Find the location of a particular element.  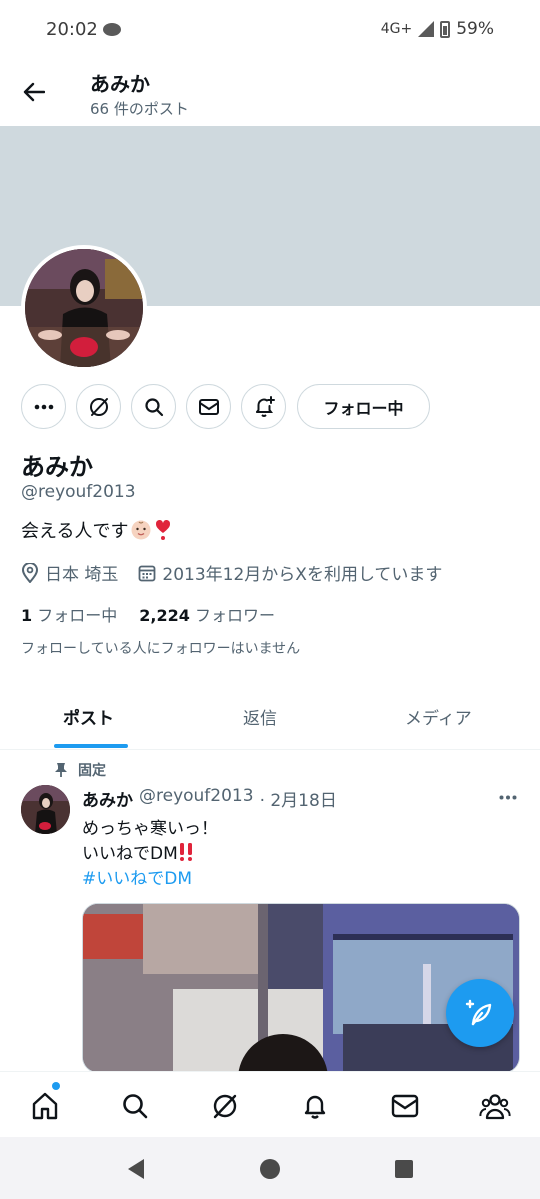

system-nav-bar is located at coordinates (270, 1168).